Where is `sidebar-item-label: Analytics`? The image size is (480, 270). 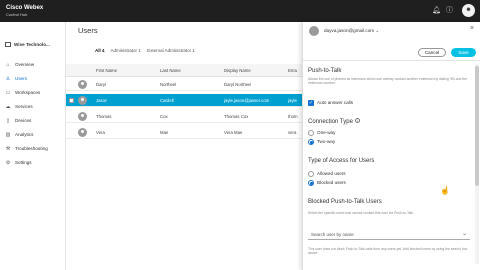
sidebar-item-label: Analytics is located at coordinates (24, 134).